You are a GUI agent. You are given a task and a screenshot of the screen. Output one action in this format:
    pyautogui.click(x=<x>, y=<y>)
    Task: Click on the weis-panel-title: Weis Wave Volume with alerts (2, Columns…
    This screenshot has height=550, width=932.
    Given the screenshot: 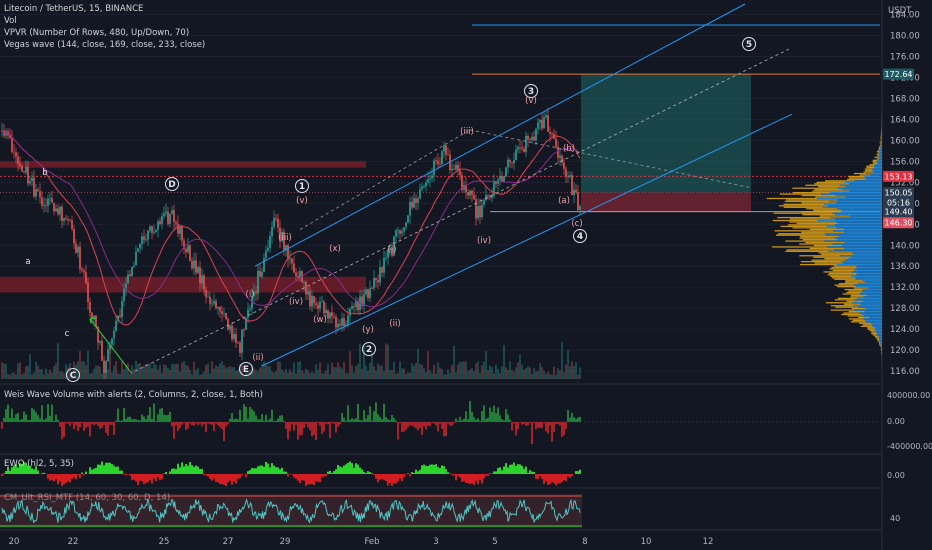 What is the action you would take?
    pyautogui.click(x=133, y=395)
    